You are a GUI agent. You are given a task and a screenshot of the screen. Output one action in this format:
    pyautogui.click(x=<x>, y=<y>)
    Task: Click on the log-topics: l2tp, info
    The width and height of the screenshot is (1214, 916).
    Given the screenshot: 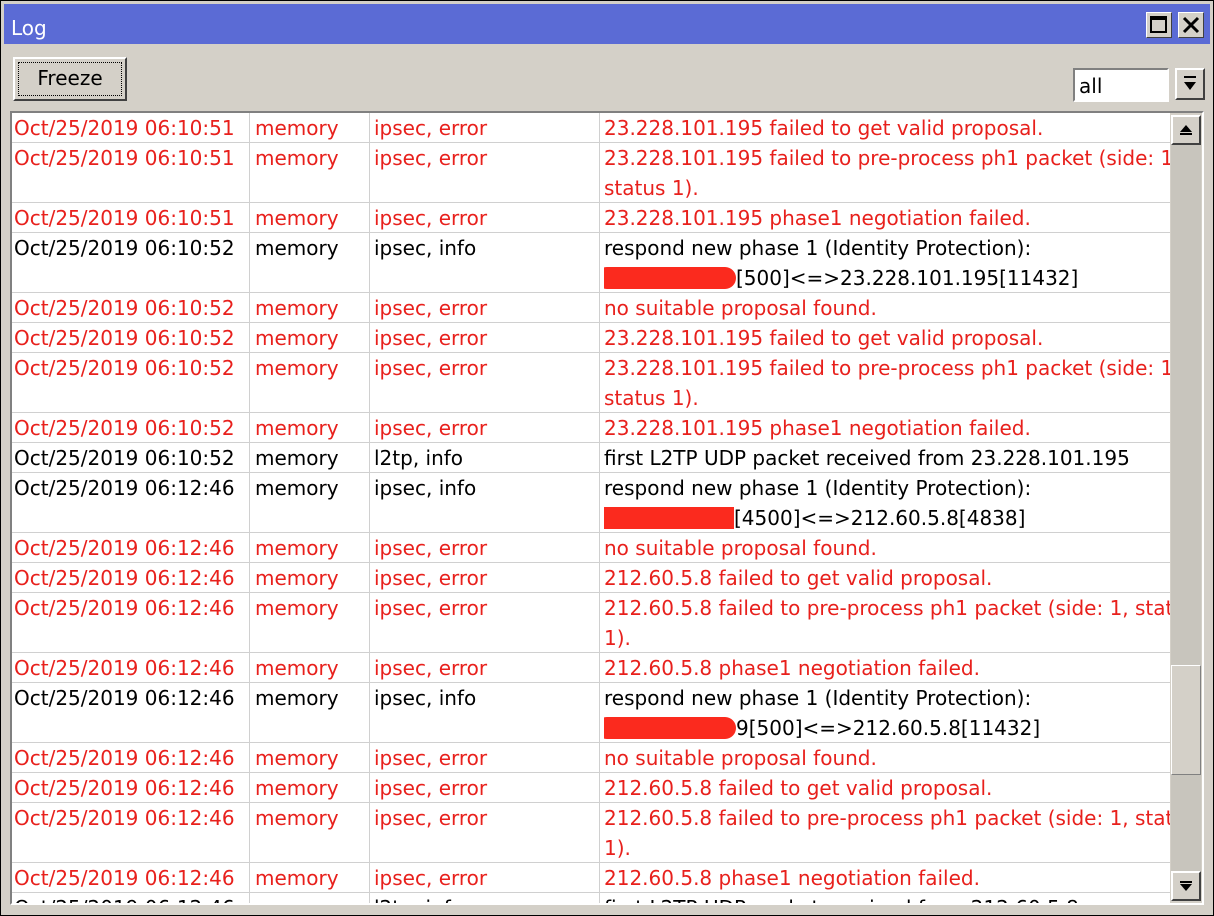 What is the action you would take?
    pyautogui.click(x=485, y=457)
    